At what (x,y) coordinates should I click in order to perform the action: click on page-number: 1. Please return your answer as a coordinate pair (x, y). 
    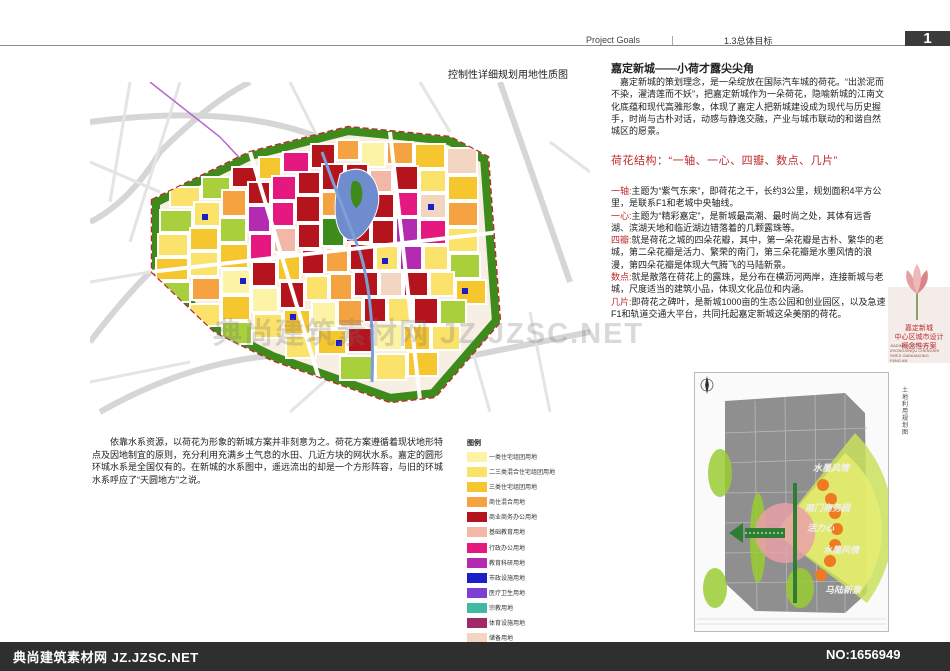
    Looking at the image, I should click on (927, 38).